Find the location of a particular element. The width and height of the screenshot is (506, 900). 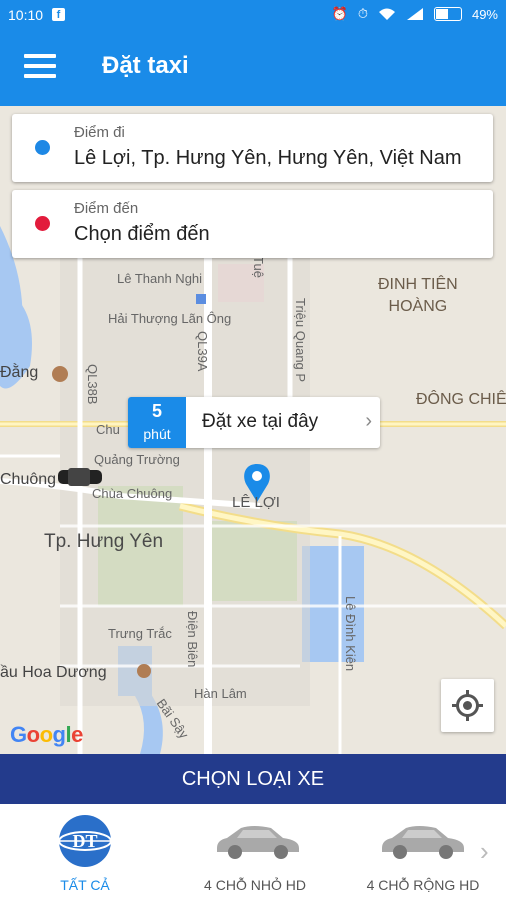

page-title: Đặt taxi is located at coordinates (145, 65).